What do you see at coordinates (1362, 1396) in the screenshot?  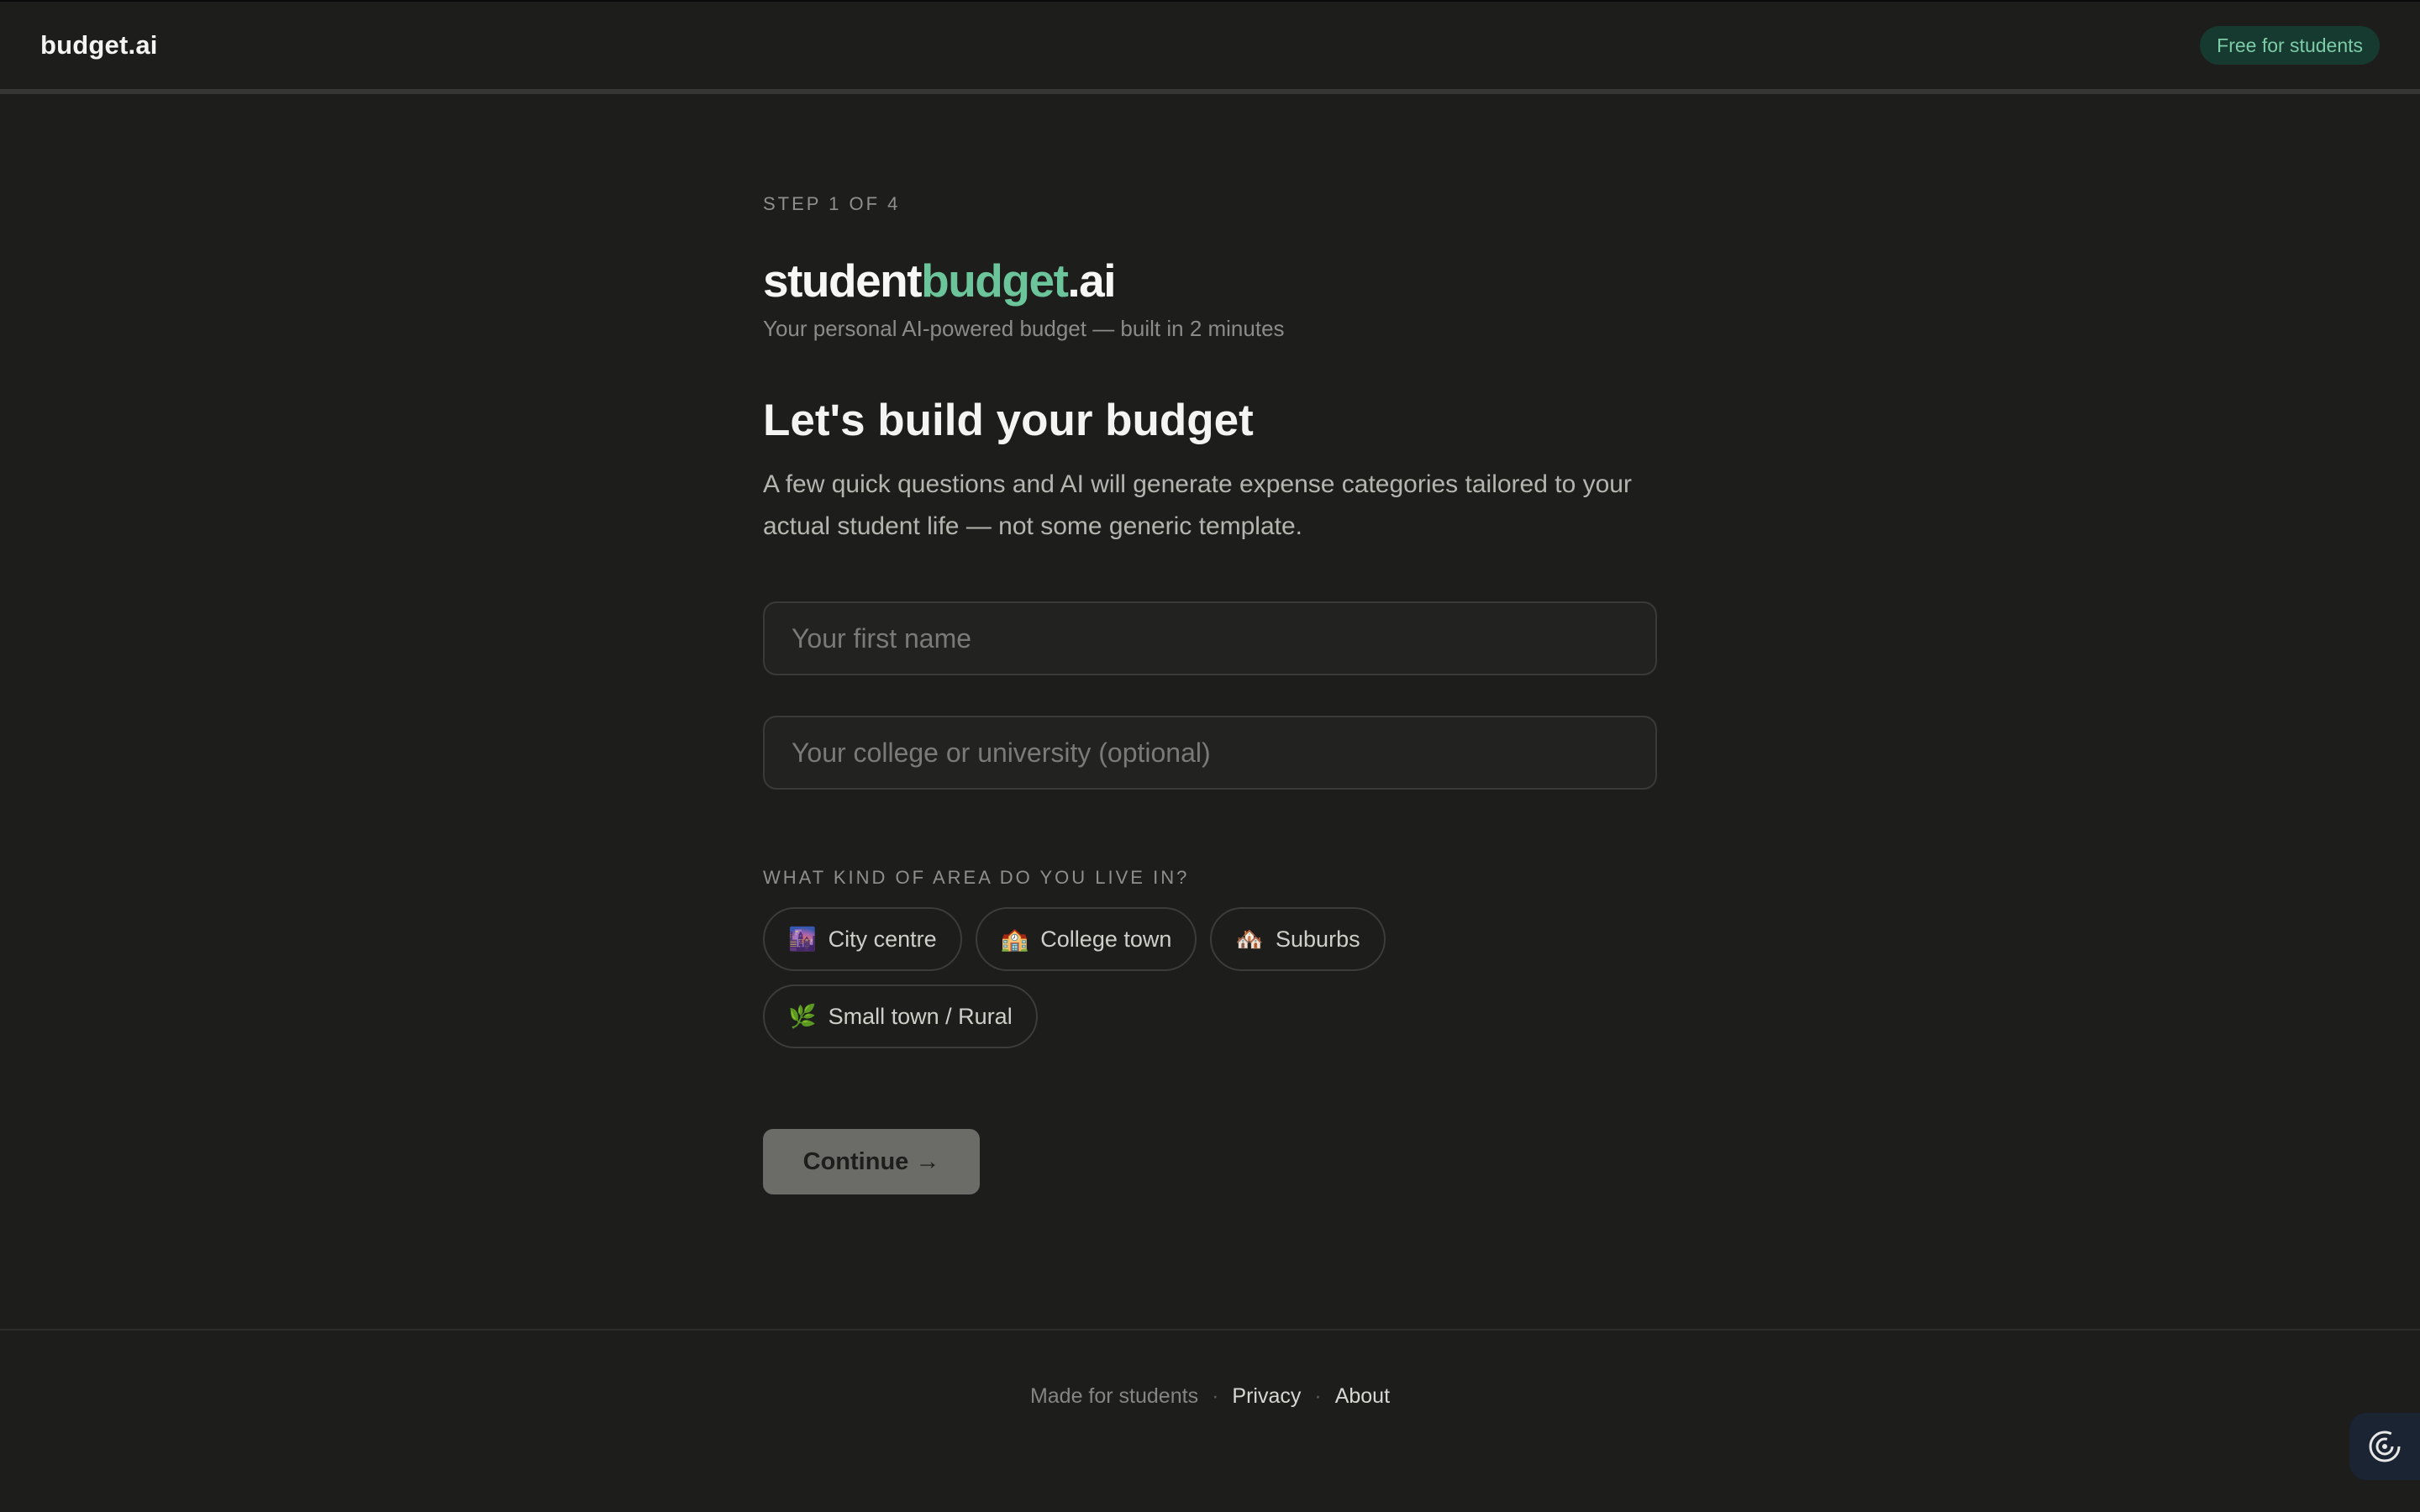 I see `about-link: About` at bounding box center [1362, 1396].